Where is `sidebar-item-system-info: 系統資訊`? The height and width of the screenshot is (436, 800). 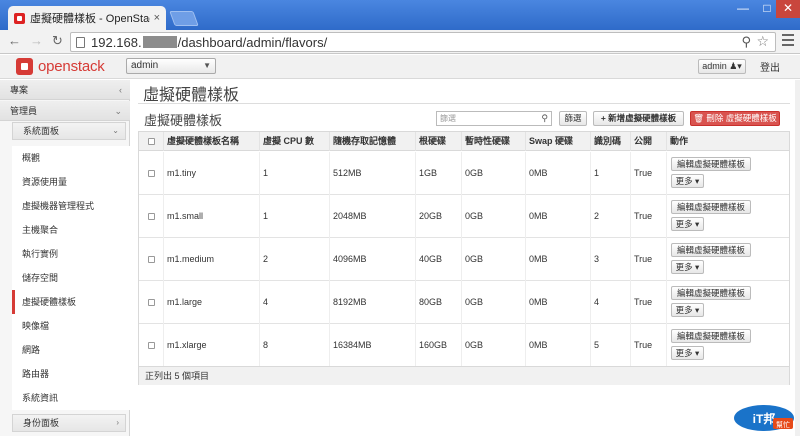 sidebar-item-system-info: 系統資訊 is located at coordinates (71, 398).